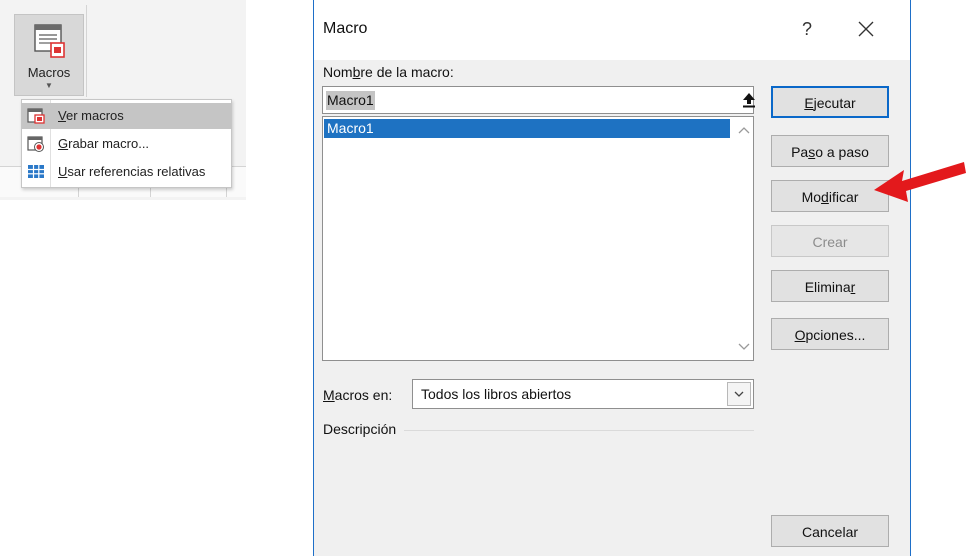 The image size is (966, 556). What do you see at coordinates (132, 171) in the screenshot?
I see `menu-item-label: Usar referencias relativas` at bounding box center [132, 171].